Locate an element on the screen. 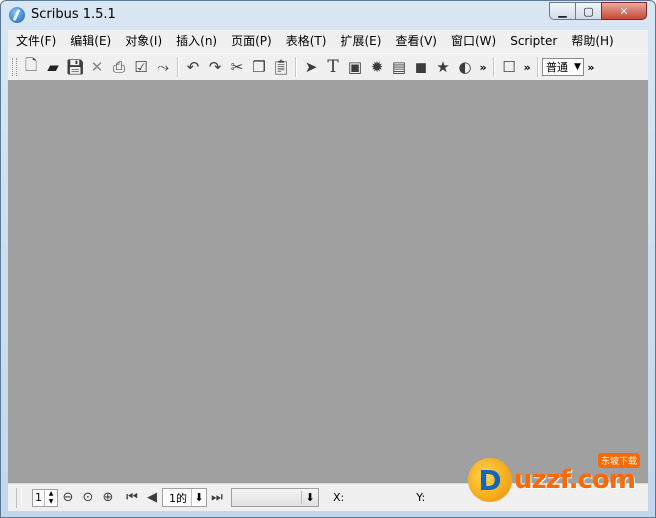  layer-select: ⬇ is located at coordinates (275, 497).